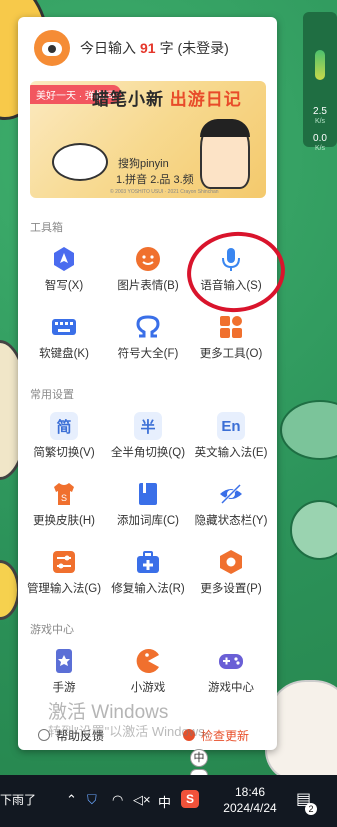 The width and height of the screenshot is (337, 827). I want to click on game-mobile: 手游, so click(64, 671).